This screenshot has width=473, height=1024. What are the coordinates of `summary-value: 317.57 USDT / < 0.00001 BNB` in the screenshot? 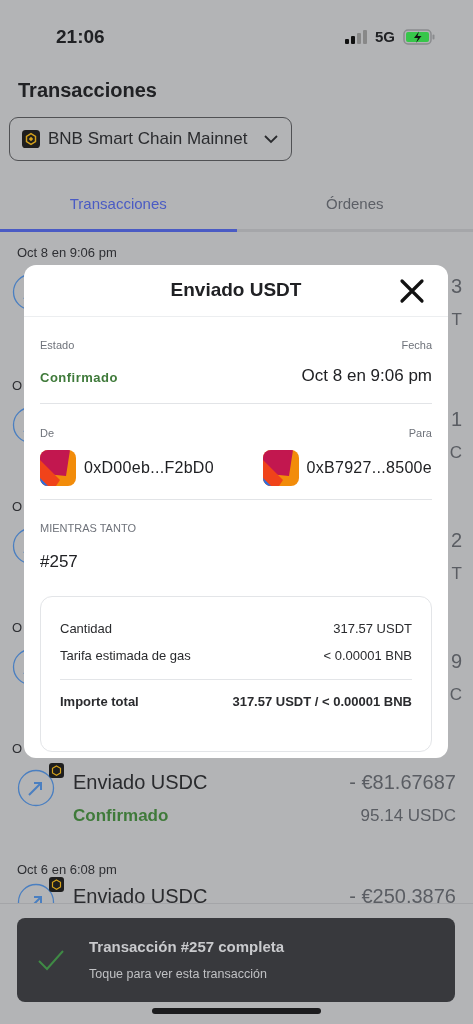 It's located at (322, 702).